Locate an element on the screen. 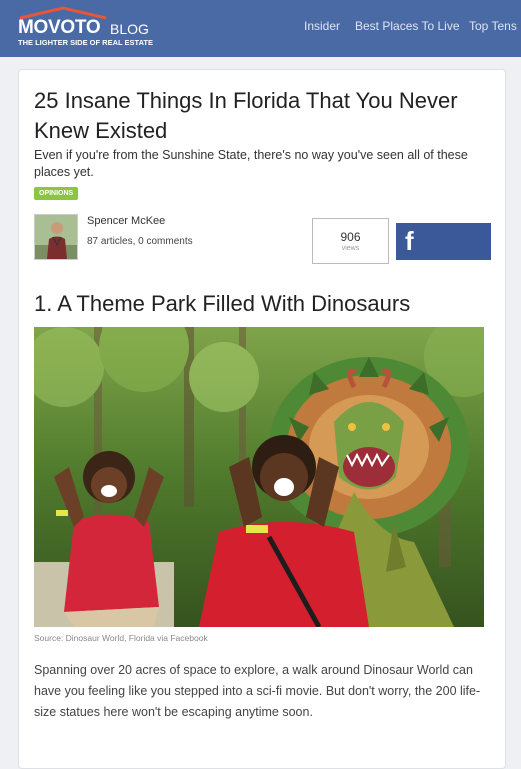 The width and height of the screenshot is (521, 769). views-counter: 906 views is located at coordinates (350, 241).